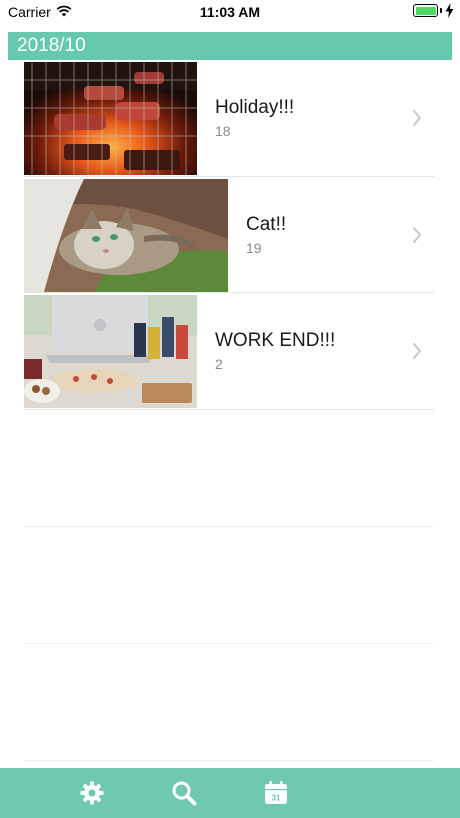  Describe the element at coordinates (275, 340) in the screenshot. I see `album-title: WORK END!!!` at that location.